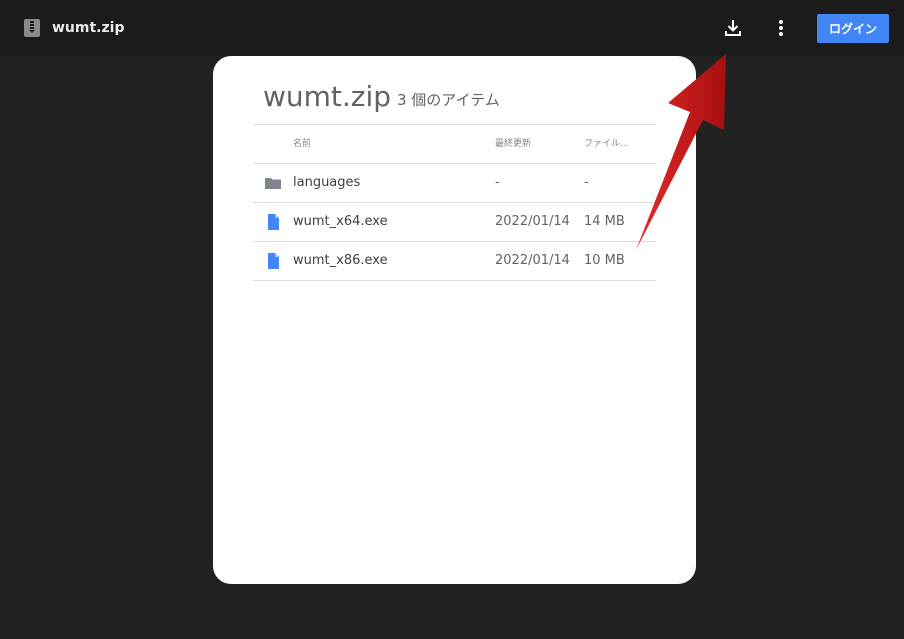 This screenshot has height=639, width=904. I want to click on top-bar: wumt.zip ログイン, so click(452, 28).